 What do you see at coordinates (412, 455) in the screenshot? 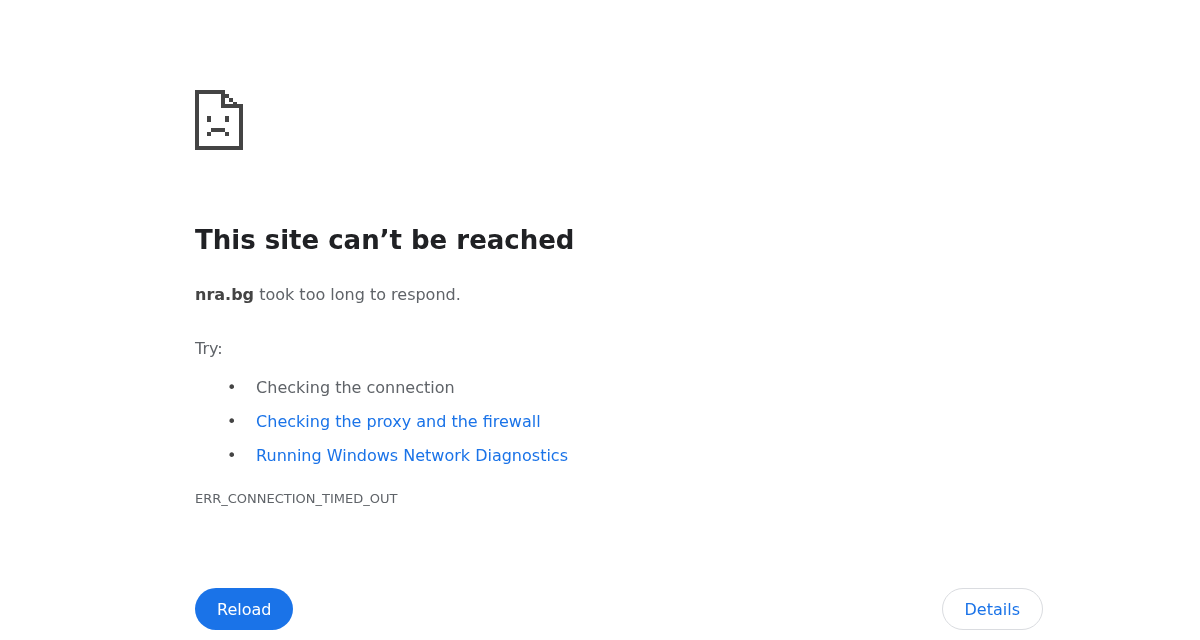
I see `suggestion-link: Running Windows Network Diagnostics` at bounding box center [412, 455].